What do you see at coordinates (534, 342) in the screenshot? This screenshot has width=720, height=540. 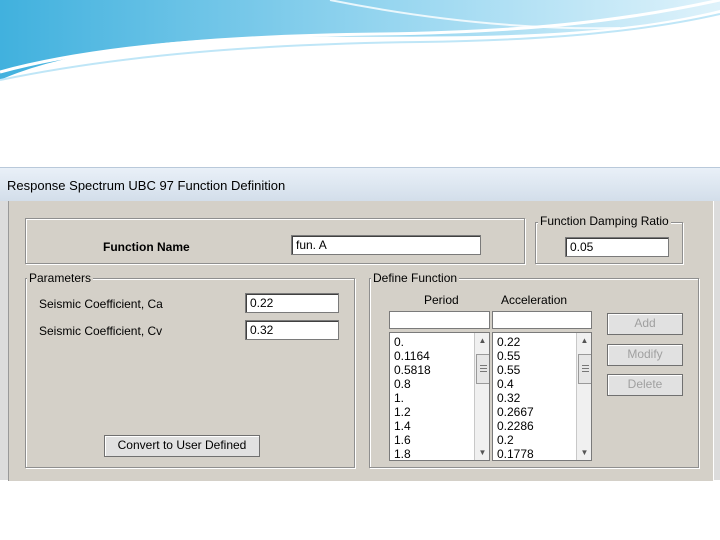 I see `acceleration-list-item: 0.22` at bounding box center [534, 342].